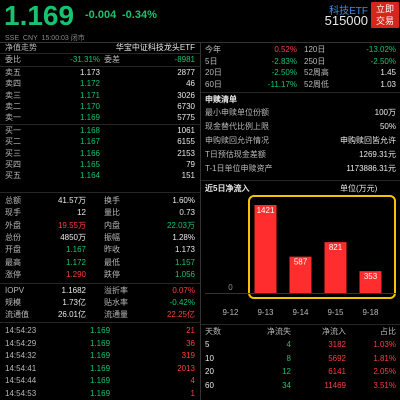 Image resolution: width=400 pixels, height=400 pixels. What do you see at coordinates (334, 331) in the screenshot?
I see `flow-table-header-cell: 净流入` at bounding box center [334, 331].